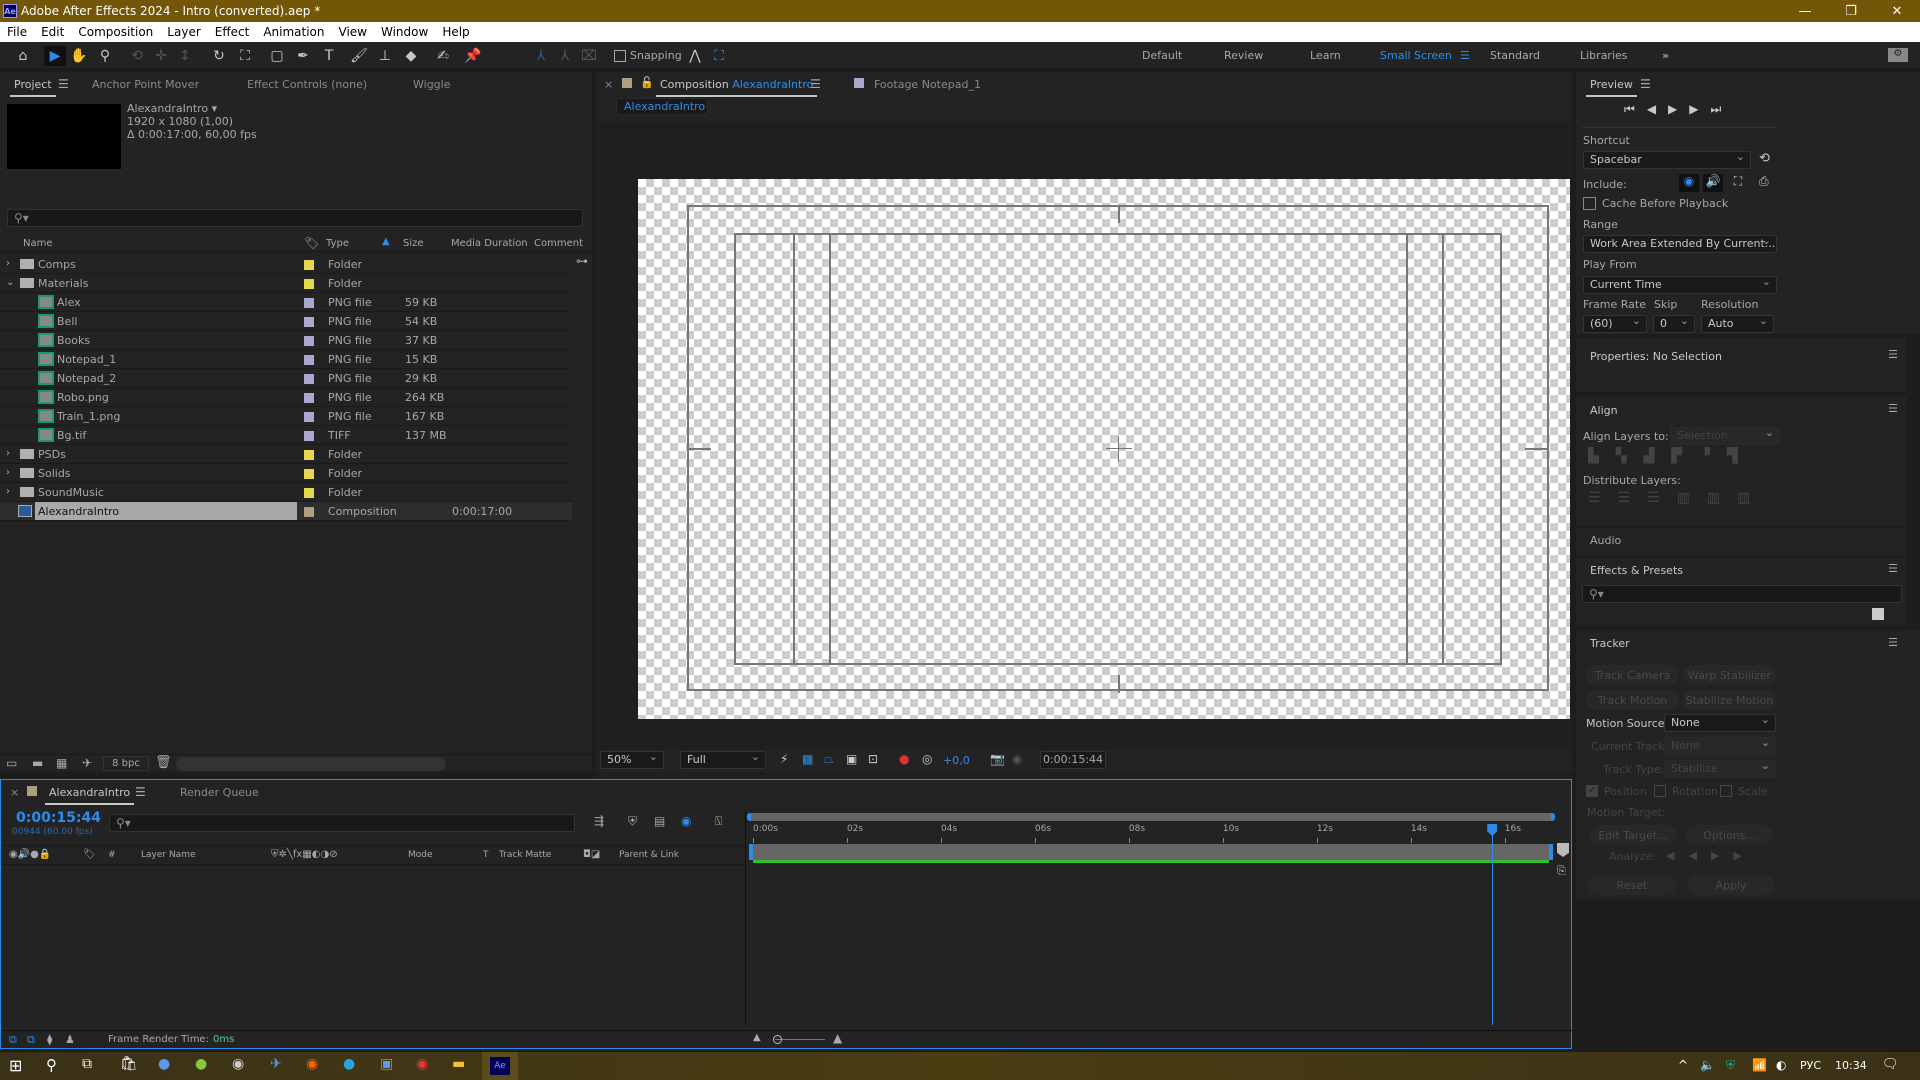 The width and height of the screenshot is (1920, 1080). I want to click on reset-shortcut-icon: ⟲, so click(1764, 158).